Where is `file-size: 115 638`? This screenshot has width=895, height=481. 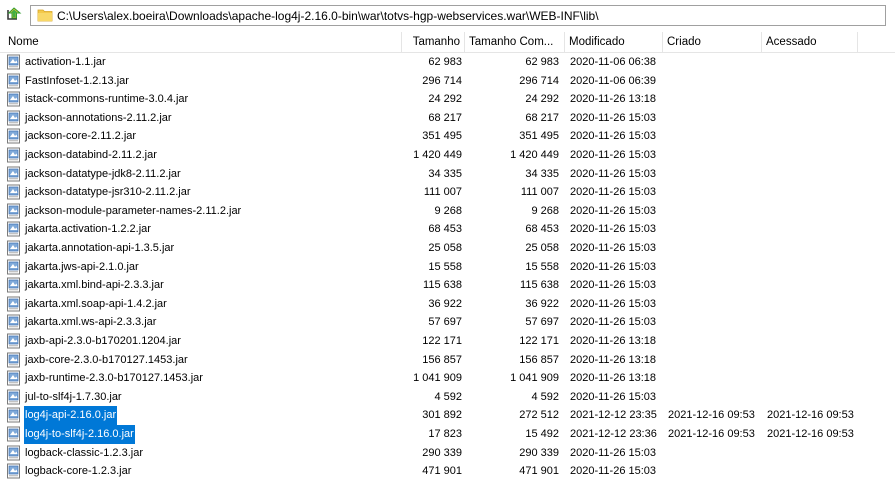
file-size: 115 638 is located at coordinates (442, 285).